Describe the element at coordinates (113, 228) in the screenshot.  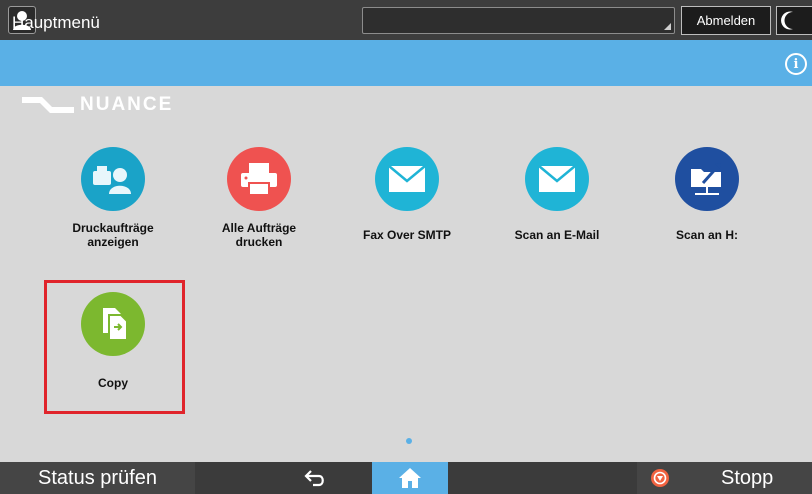
I see `app-label-line1: Druckaufträge` at that location.